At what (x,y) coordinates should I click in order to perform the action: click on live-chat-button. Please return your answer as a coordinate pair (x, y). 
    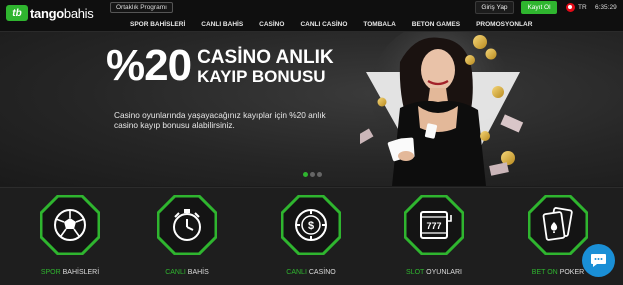
    Looking at the image, I should click on (598, 260).